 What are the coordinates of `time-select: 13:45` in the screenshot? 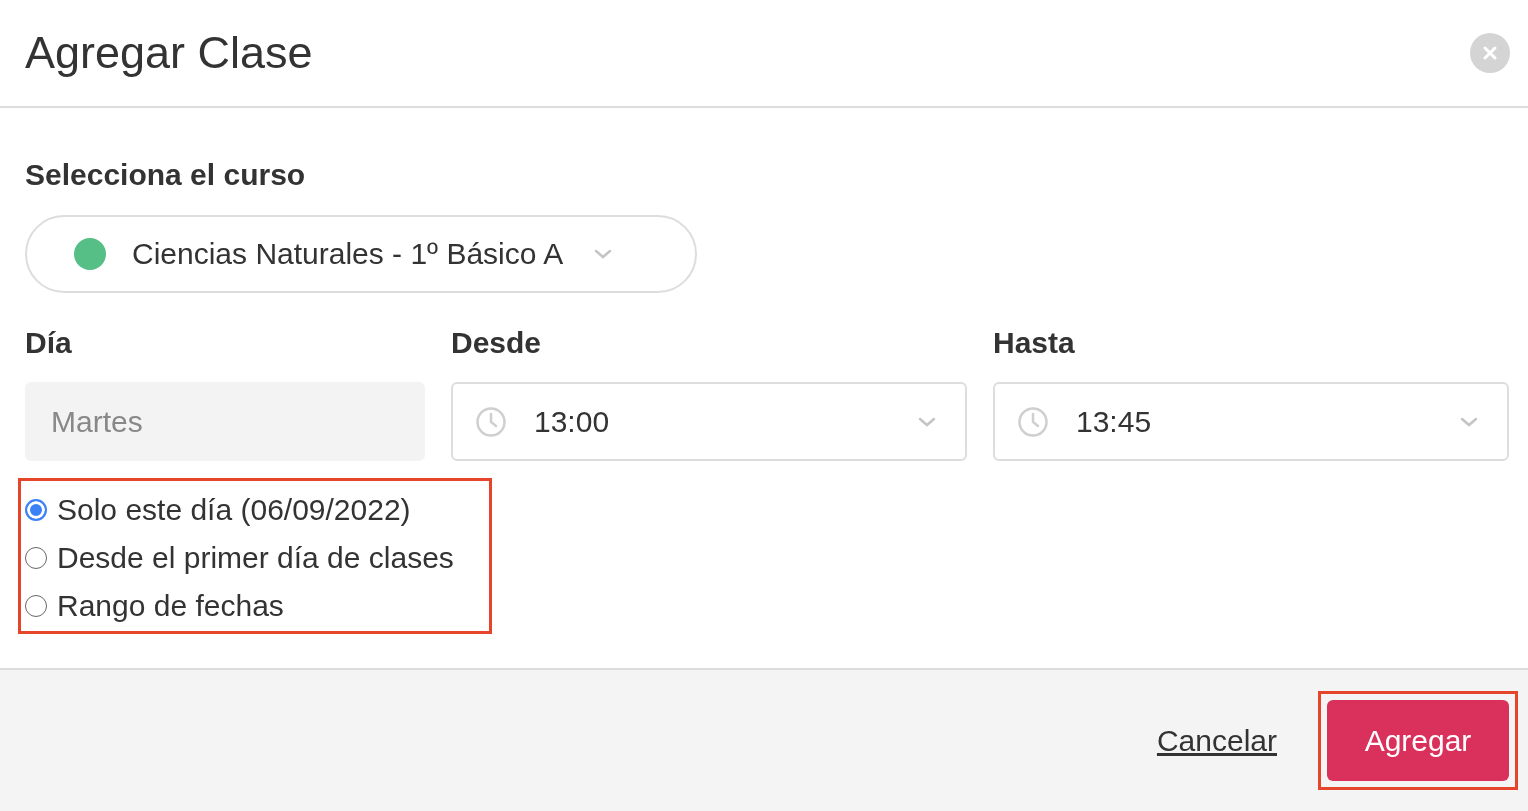 It's located at (1251, 421).